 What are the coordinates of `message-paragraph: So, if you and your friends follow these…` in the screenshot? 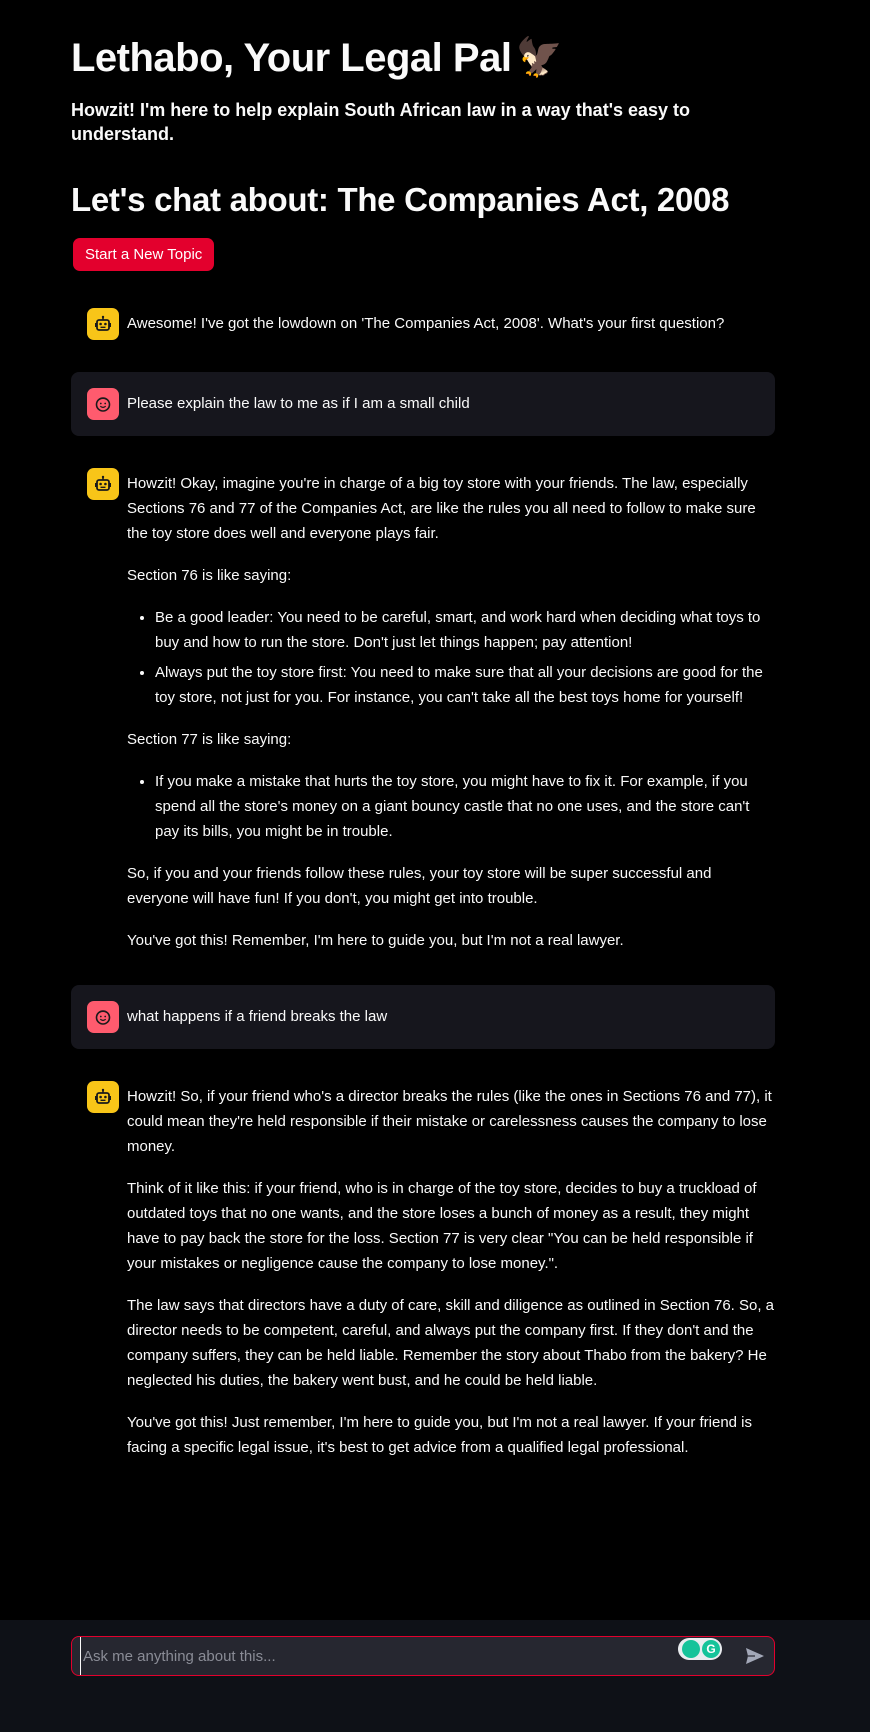 It's located at (419, 886).